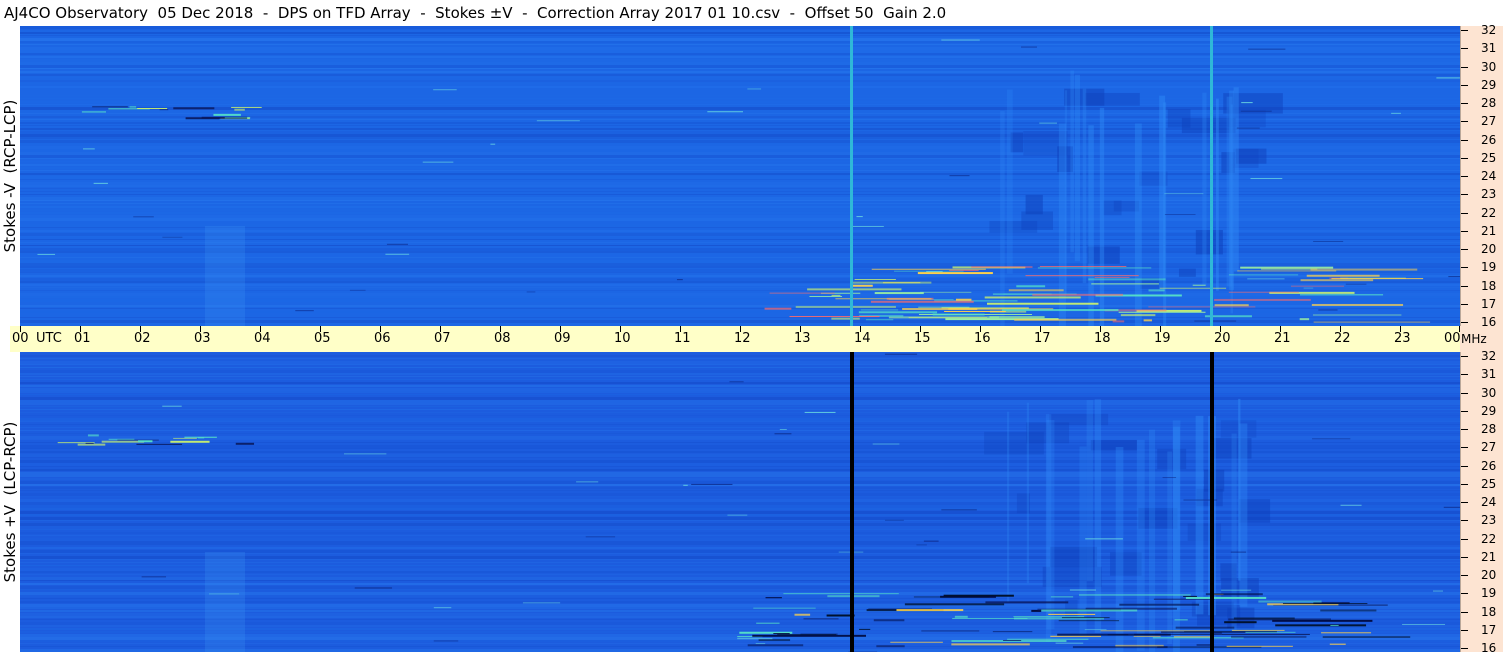 Image resolution: width=1503 pixels, height=672 pixels. What do you see at coordinates (1489, 356) in the screenshot?
I see `bottom-freq-label: 32` at bounding box center [1489, 356].